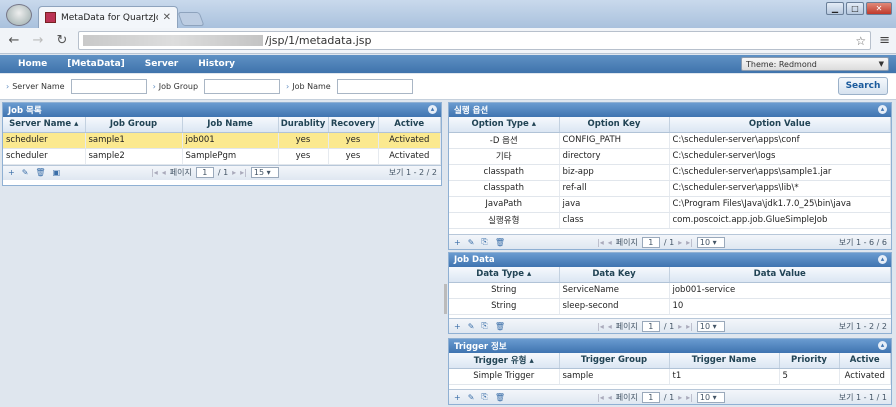 The height and width of the screenshot is (407, 896). I want to click on address-bar: /jsp/1/metadata.jsp ☆, so click(475, 40).